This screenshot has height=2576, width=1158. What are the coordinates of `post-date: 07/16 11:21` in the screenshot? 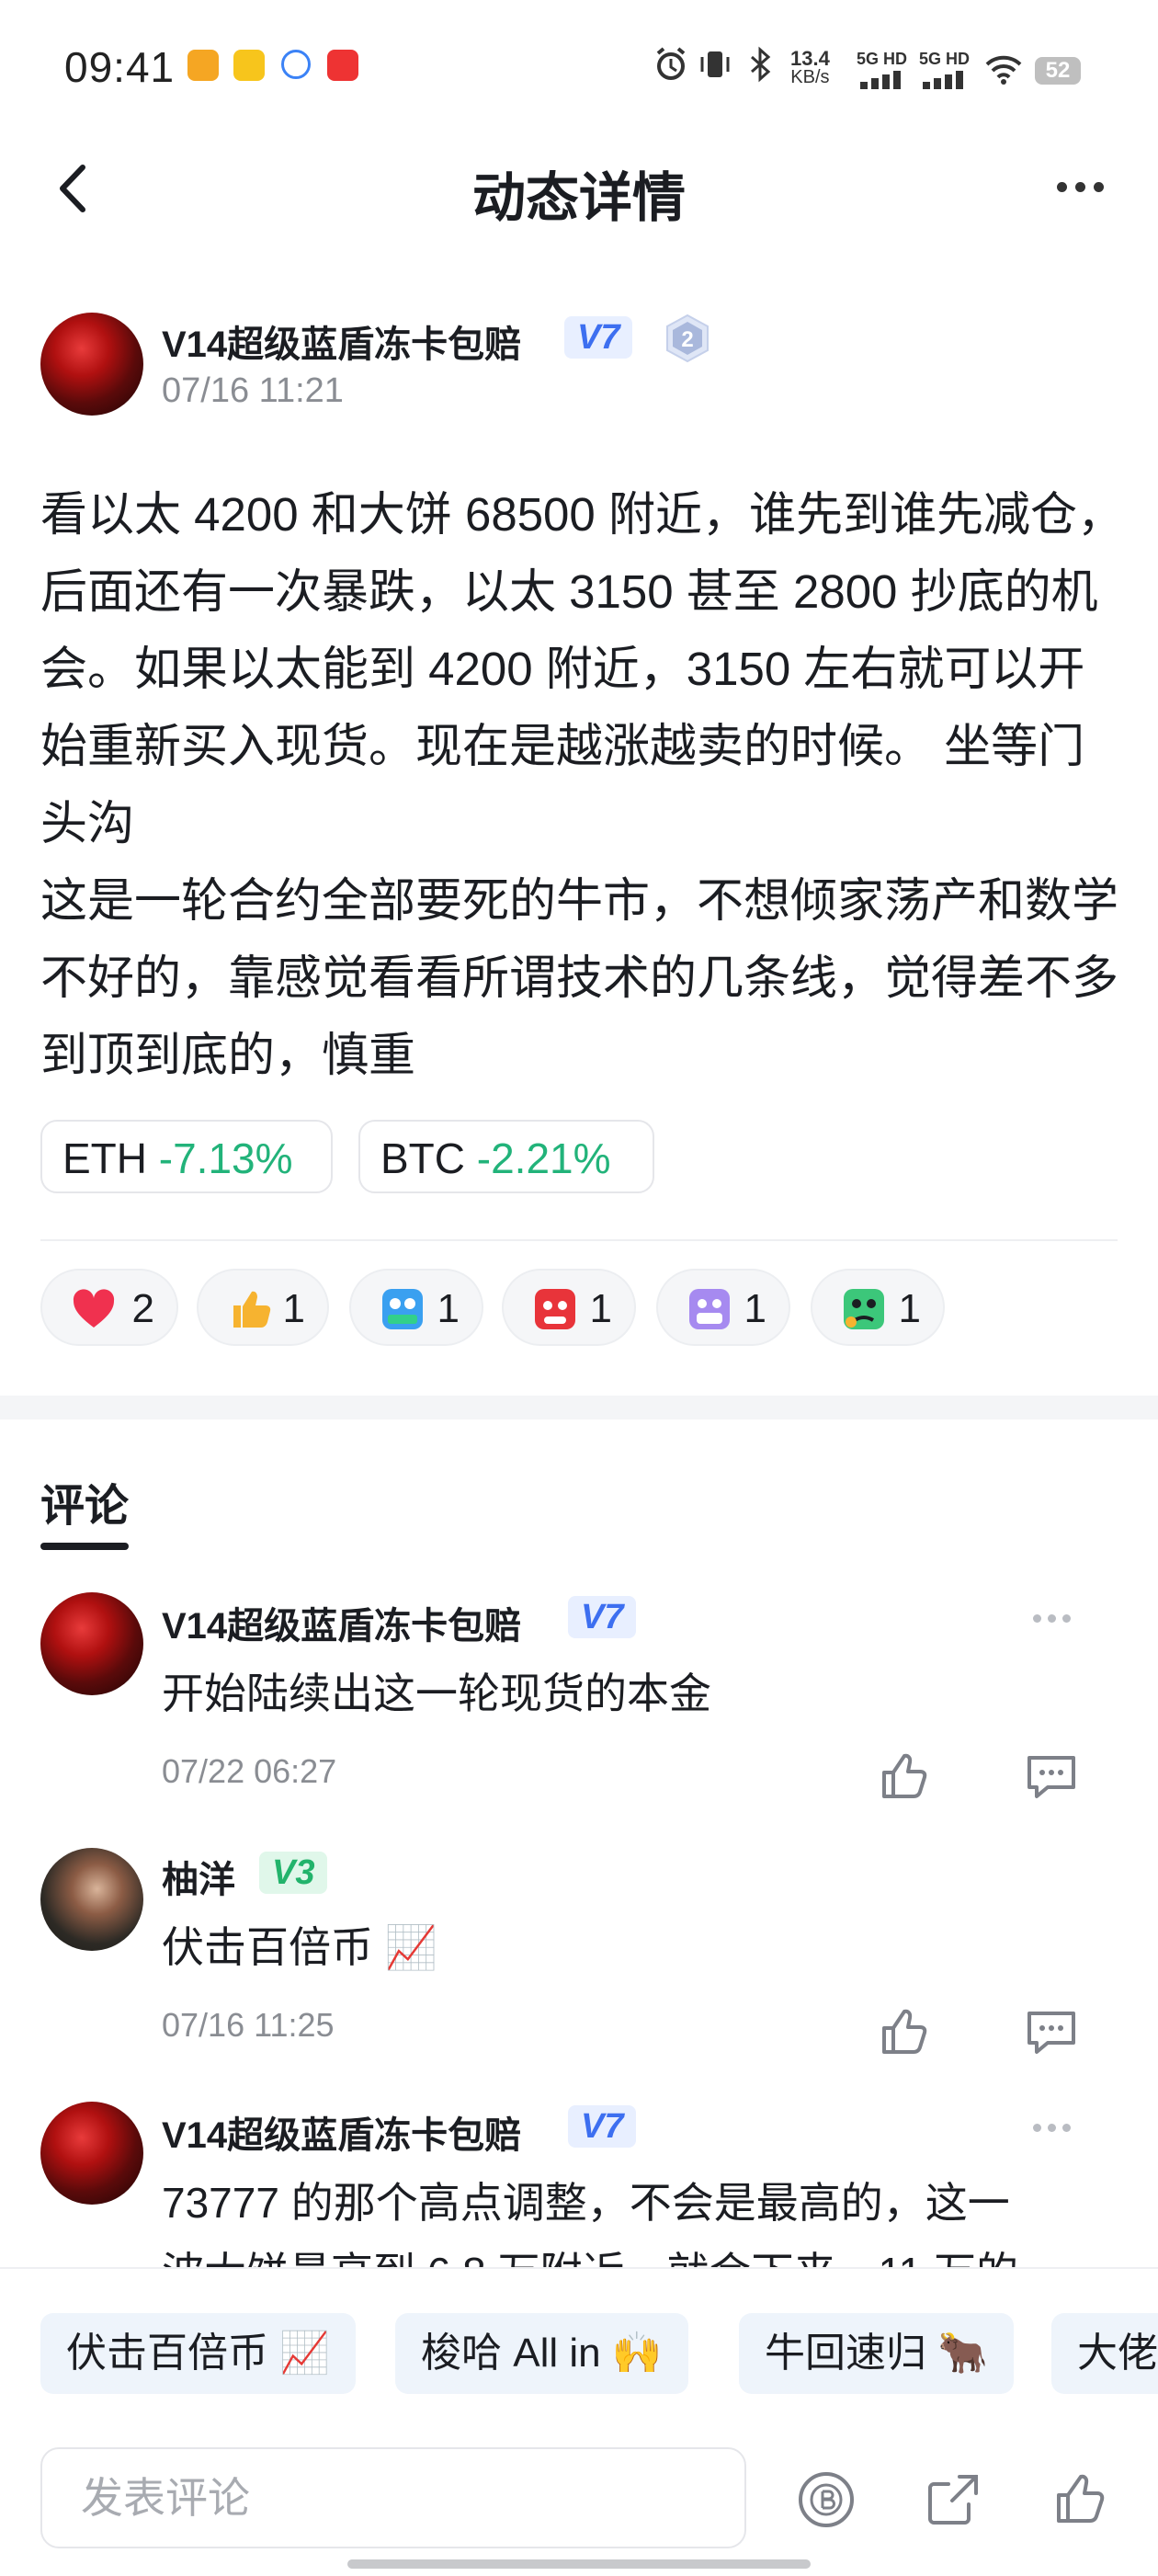 It's located at (253, 390).